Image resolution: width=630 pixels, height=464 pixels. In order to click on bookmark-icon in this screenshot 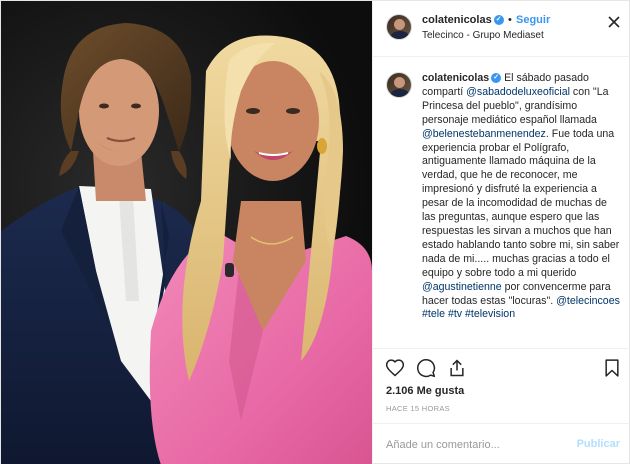, I will do `click(612, 368)`.